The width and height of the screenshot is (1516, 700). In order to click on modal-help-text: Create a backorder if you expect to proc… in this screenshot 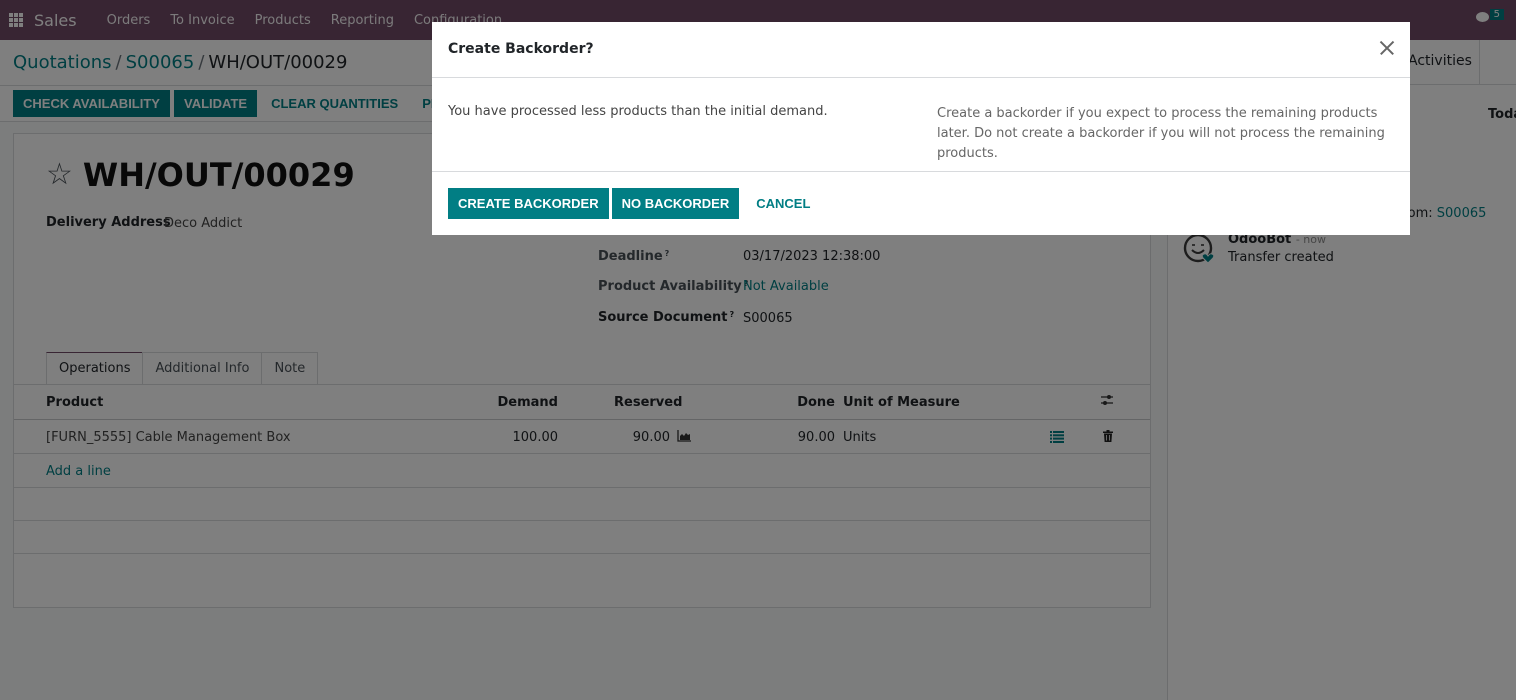, I will do `click(1161, 133)`.